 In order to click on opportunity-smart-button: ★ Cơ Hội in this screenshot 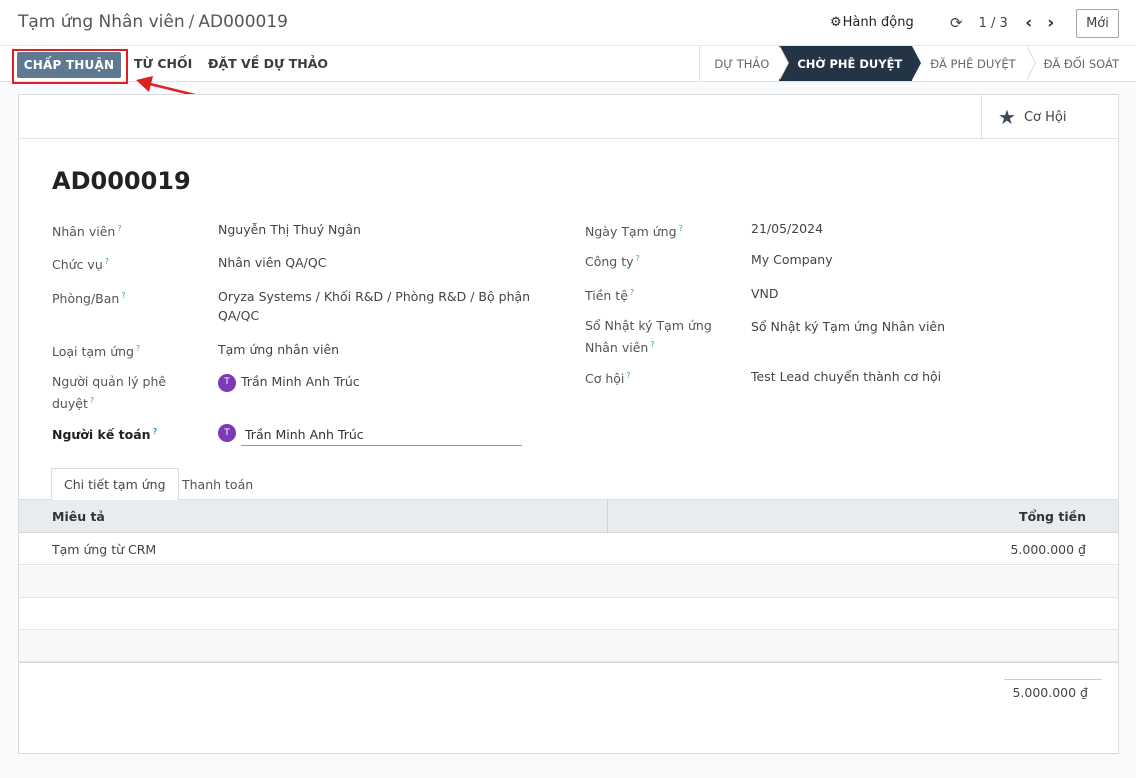, I will do `click(1050, 117)`.